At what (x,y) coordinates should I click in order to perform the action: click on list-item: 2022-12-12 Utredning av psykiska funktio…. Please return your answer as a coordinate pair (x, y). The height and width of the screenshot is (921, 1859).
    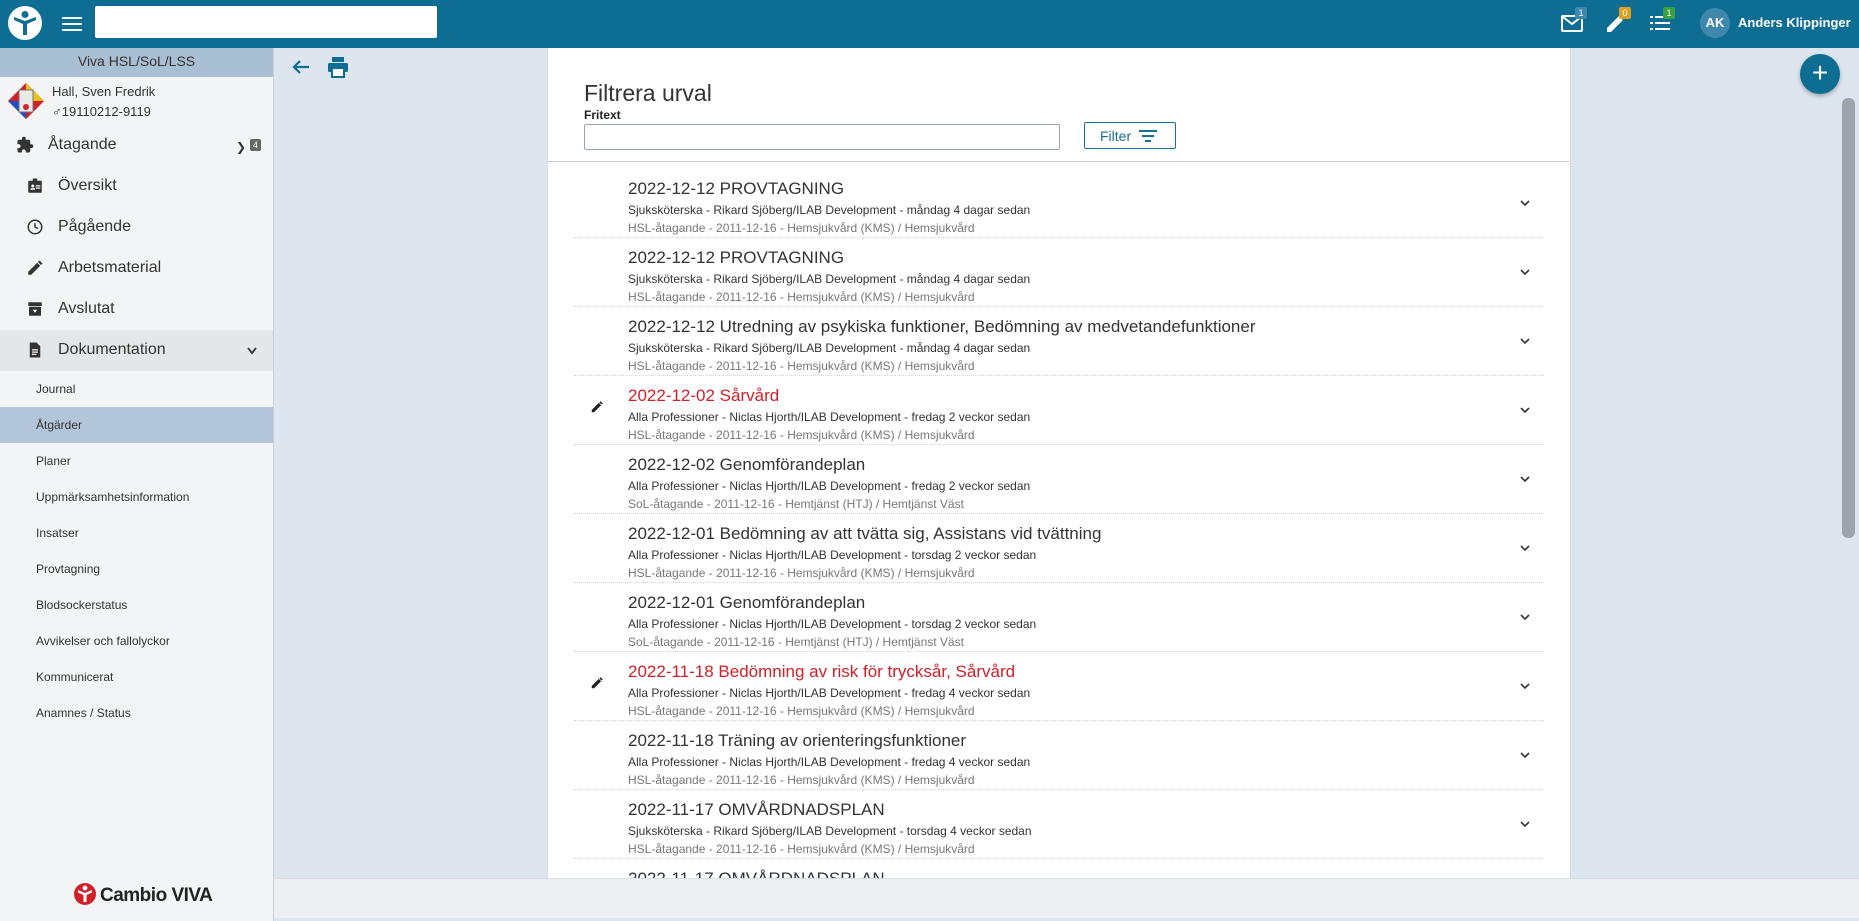
    Looking at the image, I should click on (1059, 341).